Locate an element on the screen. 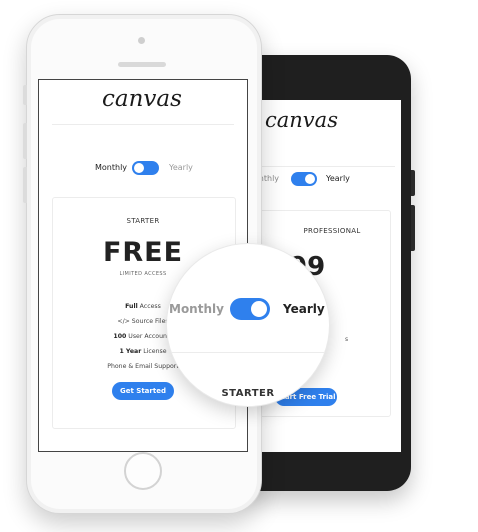 Image resolution: width=478 pixels, height=532 pixels. zoom-magnifier: Monthly Yearly STARTER is located at coordinates (248, 325).